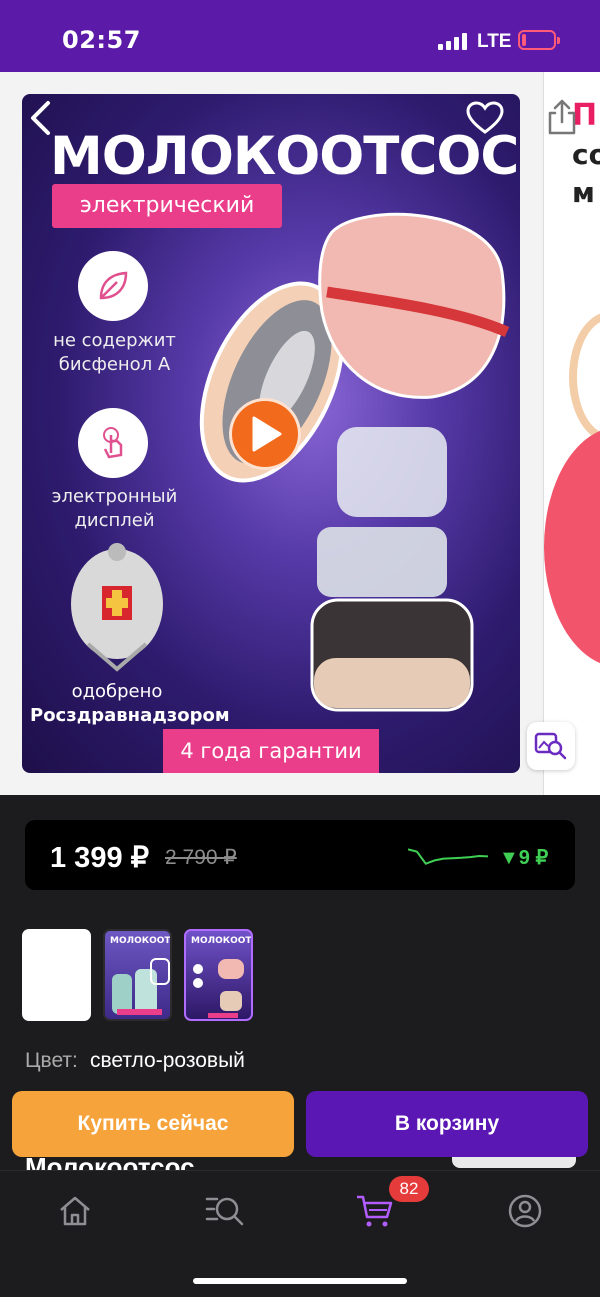  Describe the element at coordinates (56, 975) in the screenshot. I see `thumbnail-video` at that location.